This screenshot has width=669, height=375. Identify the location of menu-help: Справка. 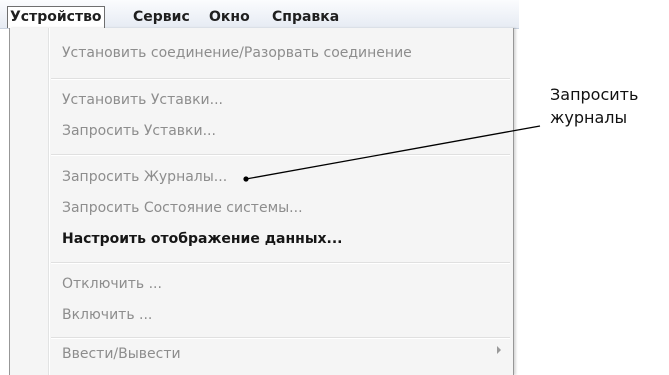
(305, 17).